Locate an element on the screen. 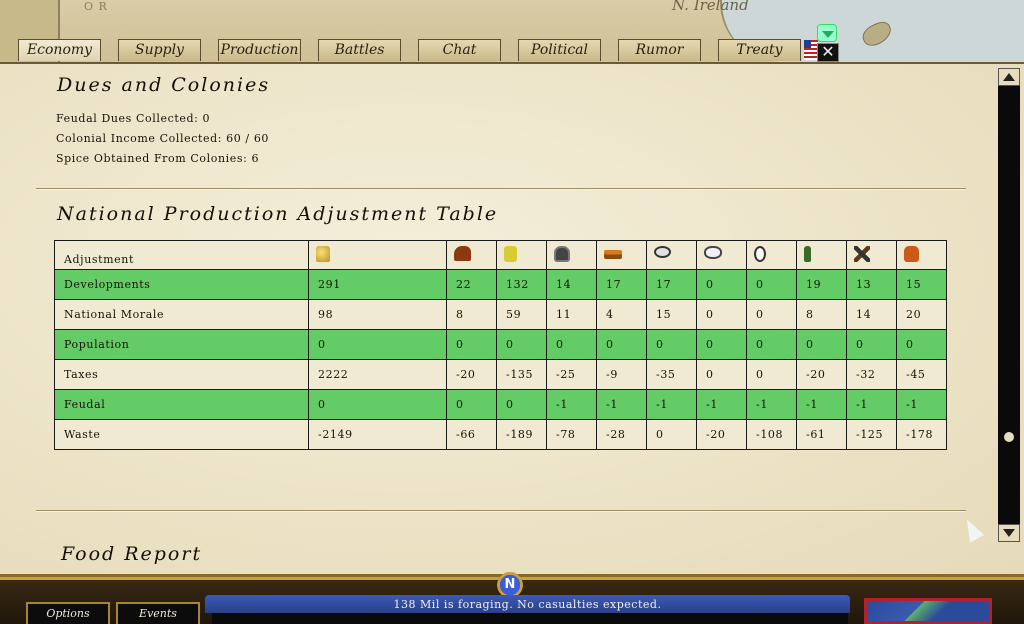 Image resolution: width=1024 pixels, height=624 pixels. table-cell: -78 is located at coordinates (571, 434).